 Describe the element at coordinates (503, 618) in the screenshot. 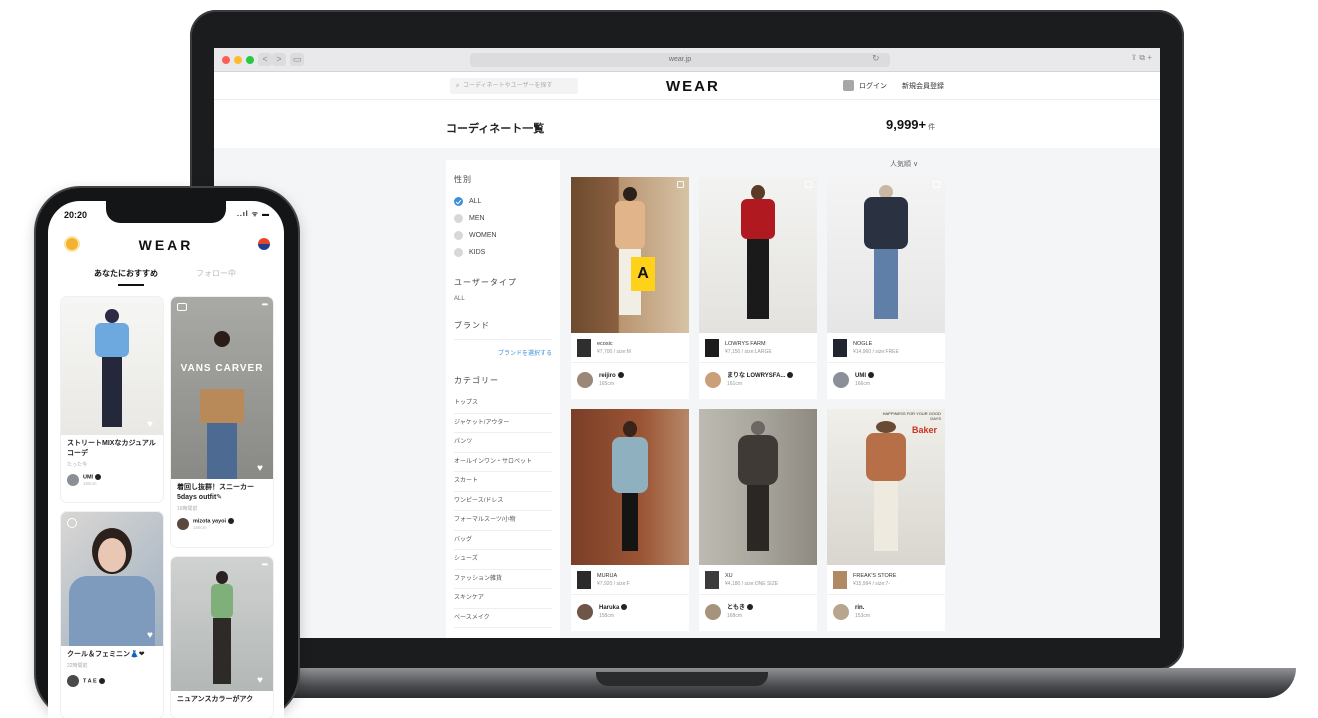

I see `category-item: ベースメイク` at that location.